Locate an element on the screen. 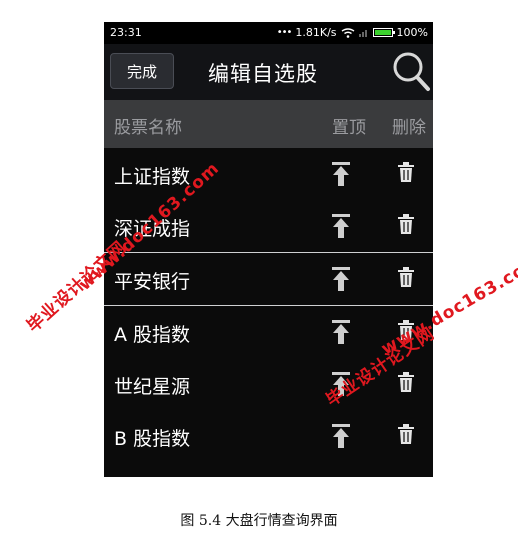 The width and height of the screenshot is (518, 546). status-right: ••• 1.81K/s 100% is located at coordinates (352, 32).